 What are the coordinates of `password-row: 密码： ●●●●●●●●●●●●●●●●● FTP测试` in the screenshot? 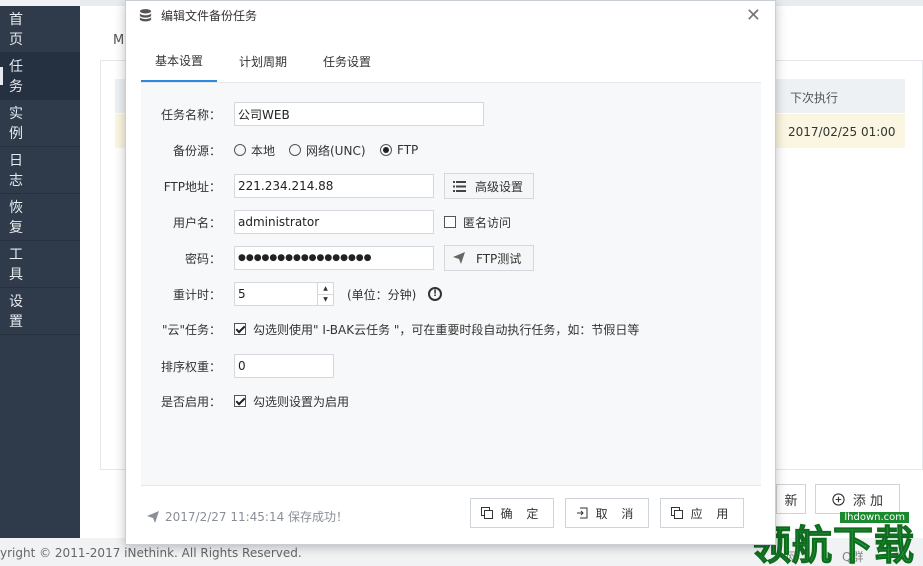 It's located at (451, 258).